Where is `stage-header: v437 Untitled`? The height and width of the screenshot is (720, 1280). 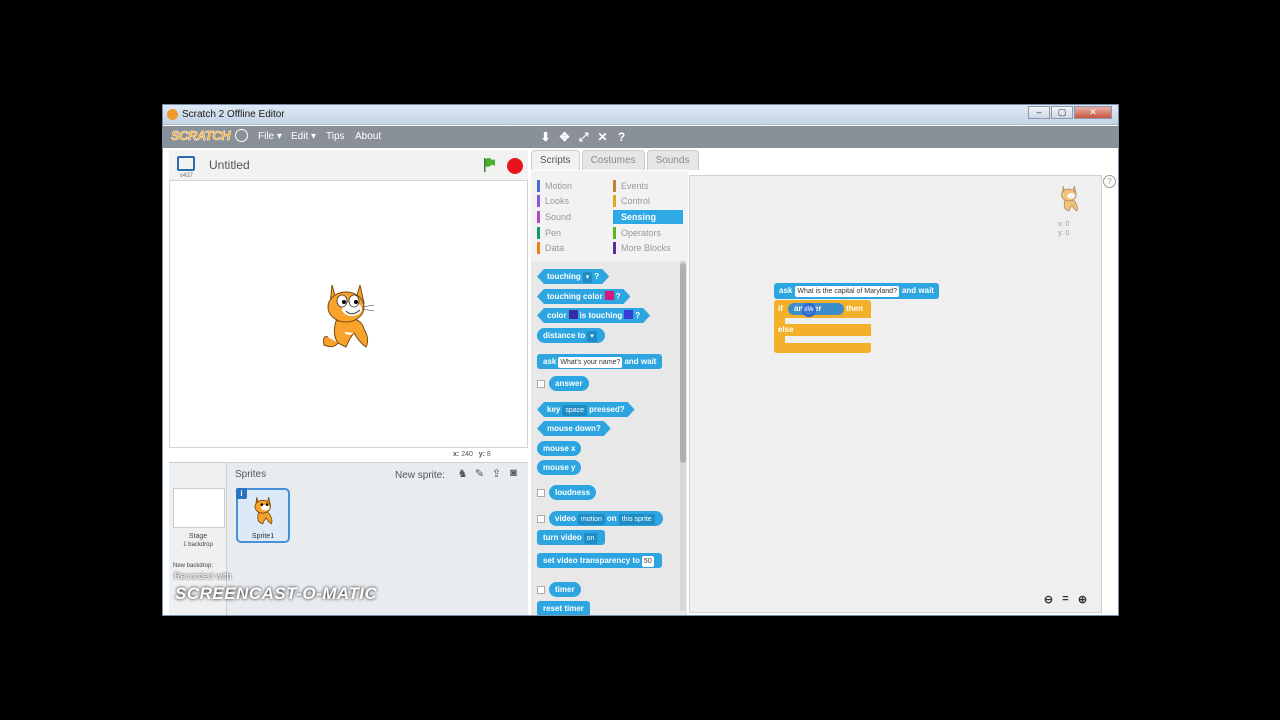
stage-header: v437 Untitled is located at coordinates (348, 165).